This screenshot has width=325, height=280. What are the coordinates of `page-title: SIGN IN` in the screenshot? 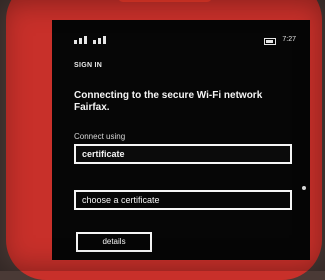 It's located at (88, 65).